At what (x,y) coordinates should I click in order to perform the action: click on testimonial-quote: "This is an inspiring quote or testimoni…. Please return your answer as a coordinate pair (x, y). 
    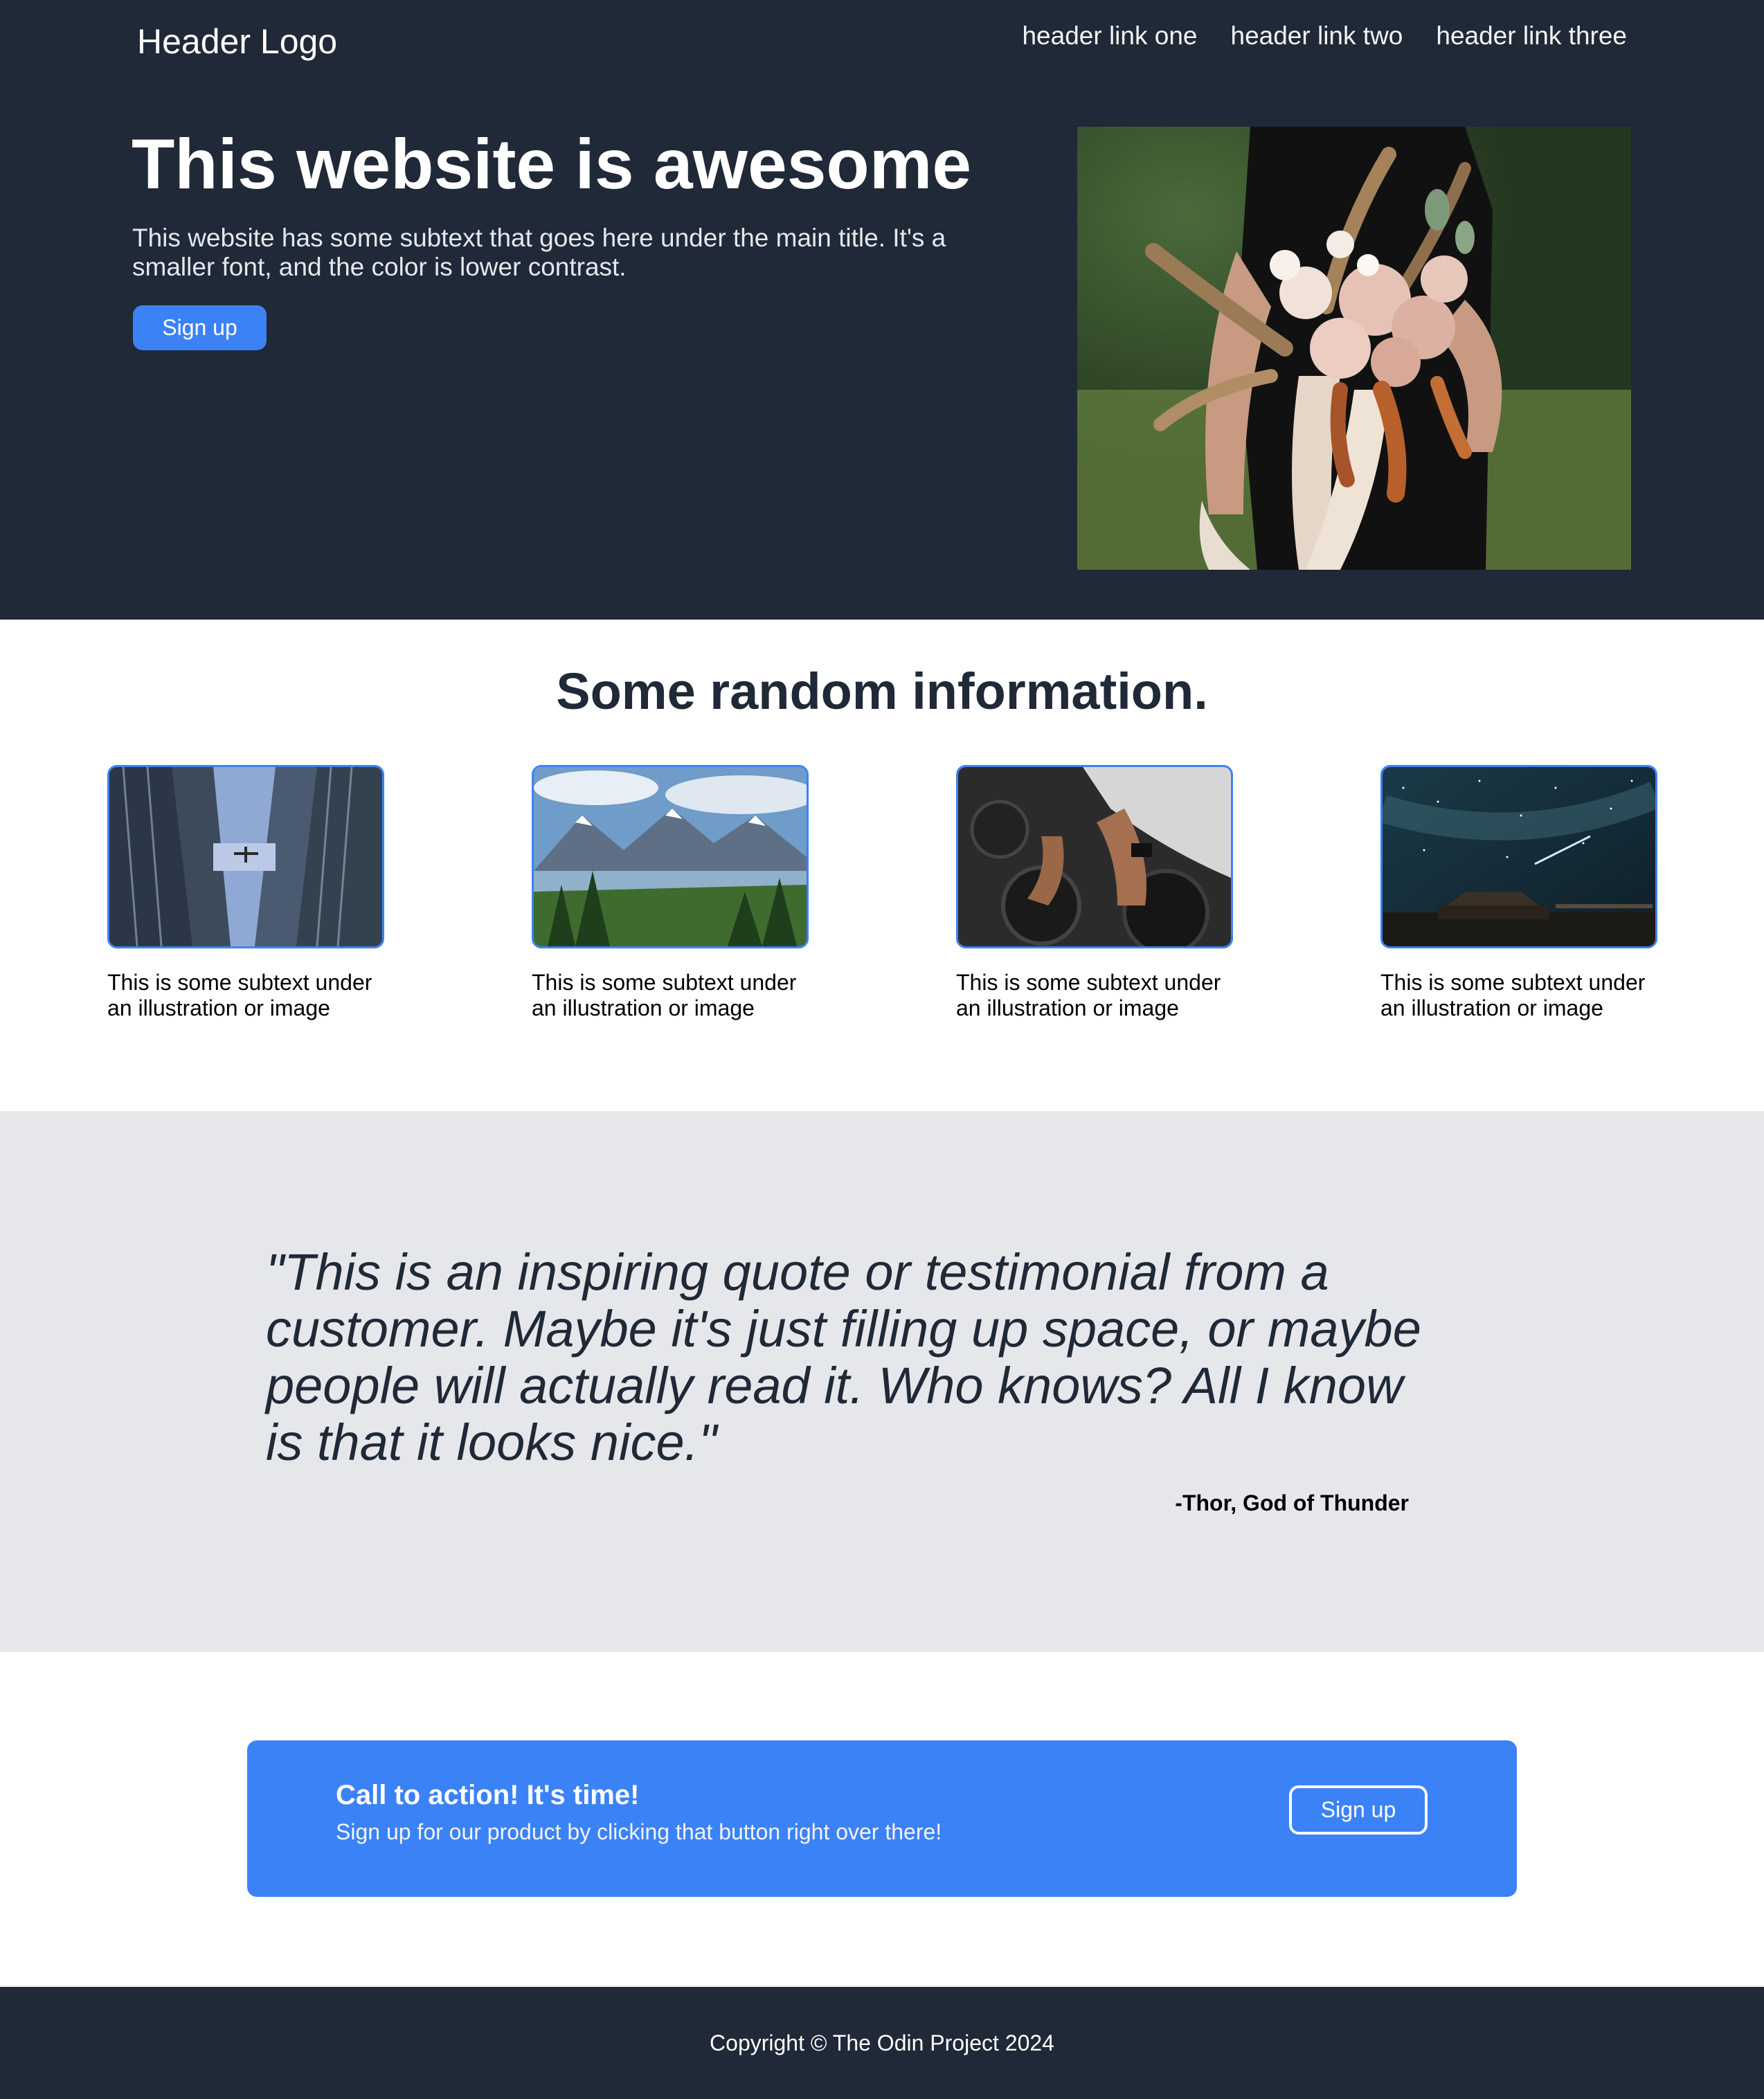
    Looking at the image, I should click on (843, 1357).